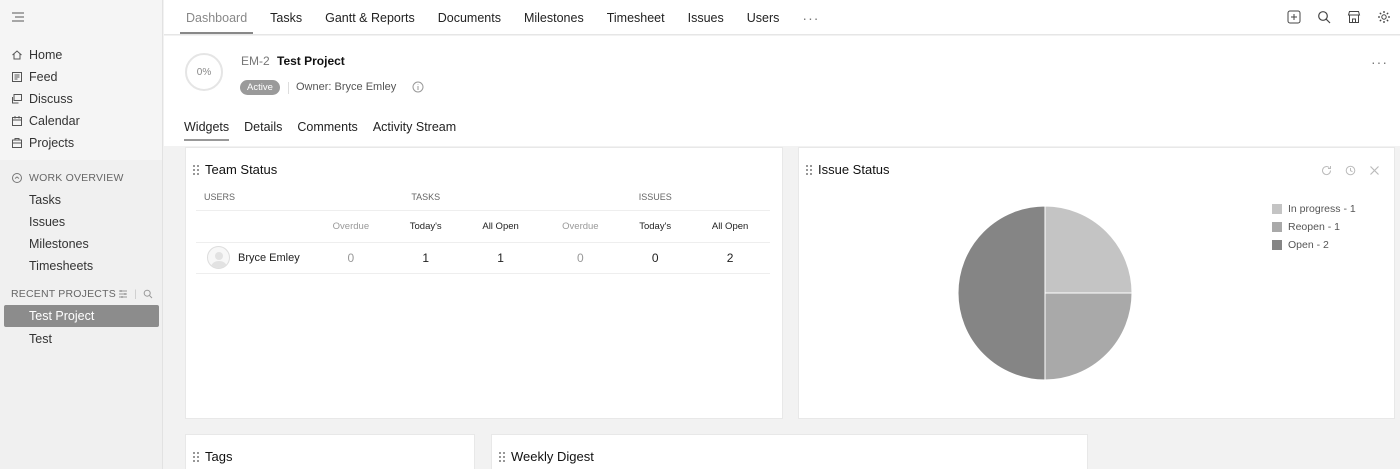 Image resolution: width=1400 pixels, height=469 pixels. Describe the element at coordinates (81, 55) in the screenshot. I see `sidebar-item-home: Home` at that location.